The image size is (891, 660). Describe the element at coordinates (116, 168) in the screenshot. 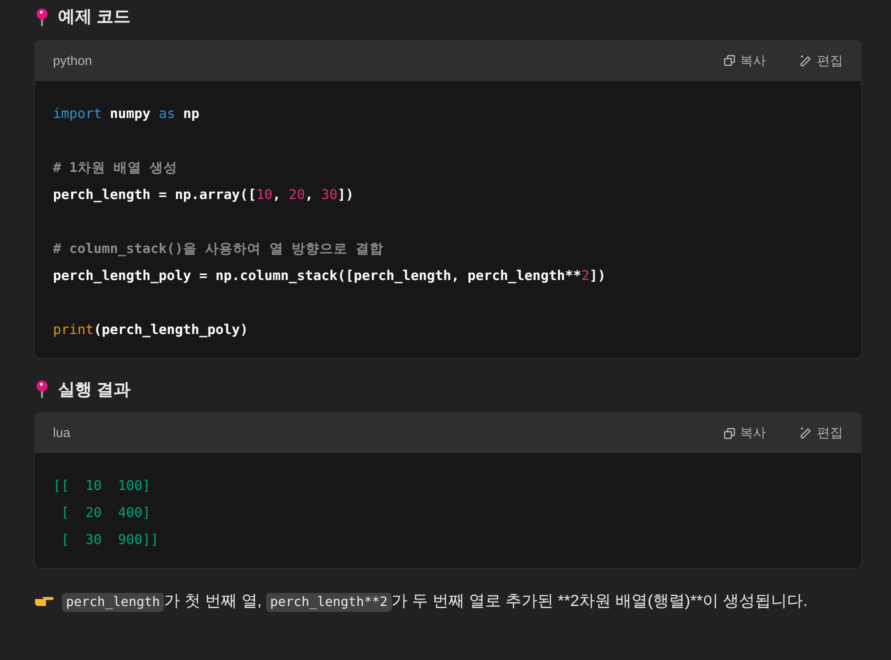

I see `code-line: # 1차원 배열 생성` at that location.